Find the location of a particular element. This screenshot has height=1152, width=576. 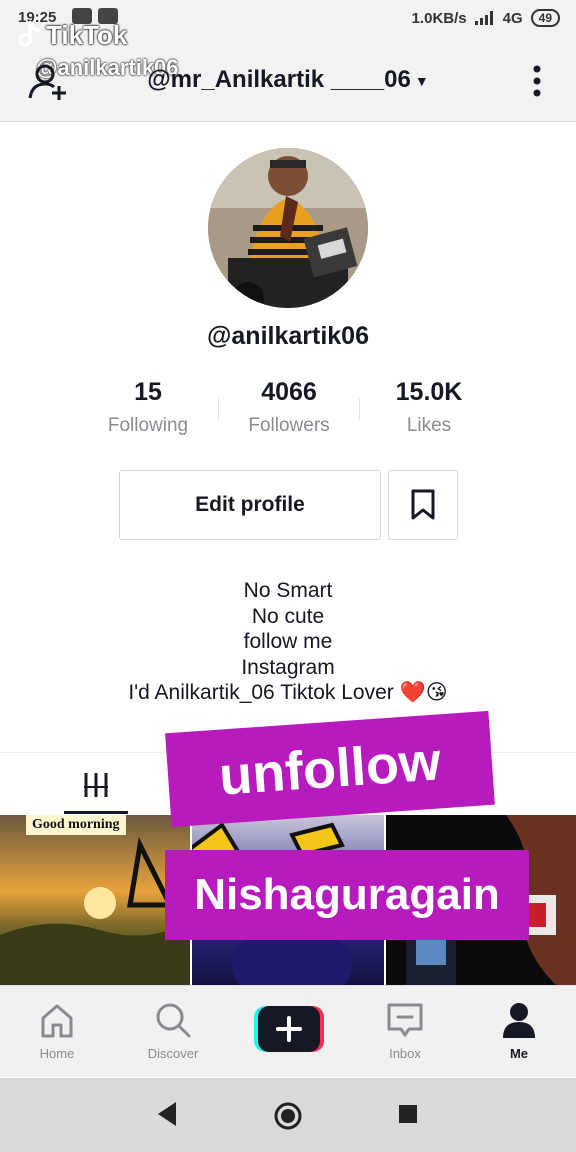

bottom-navigation: Home Discover Inbox Me is located at coordinates (288, 1031).